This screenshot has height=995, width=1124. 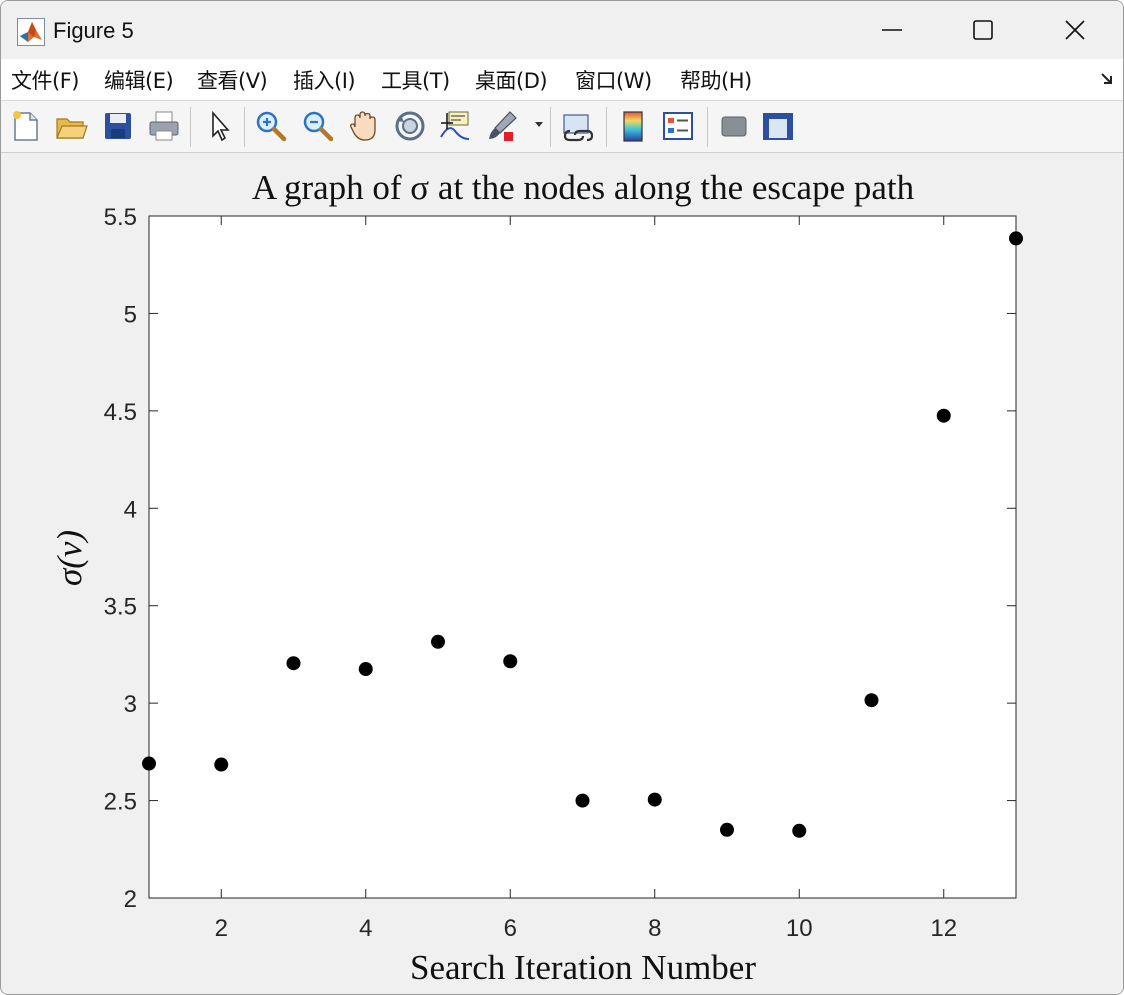 I want to click on x-tick-label: 10, so click(x=799, y=928).